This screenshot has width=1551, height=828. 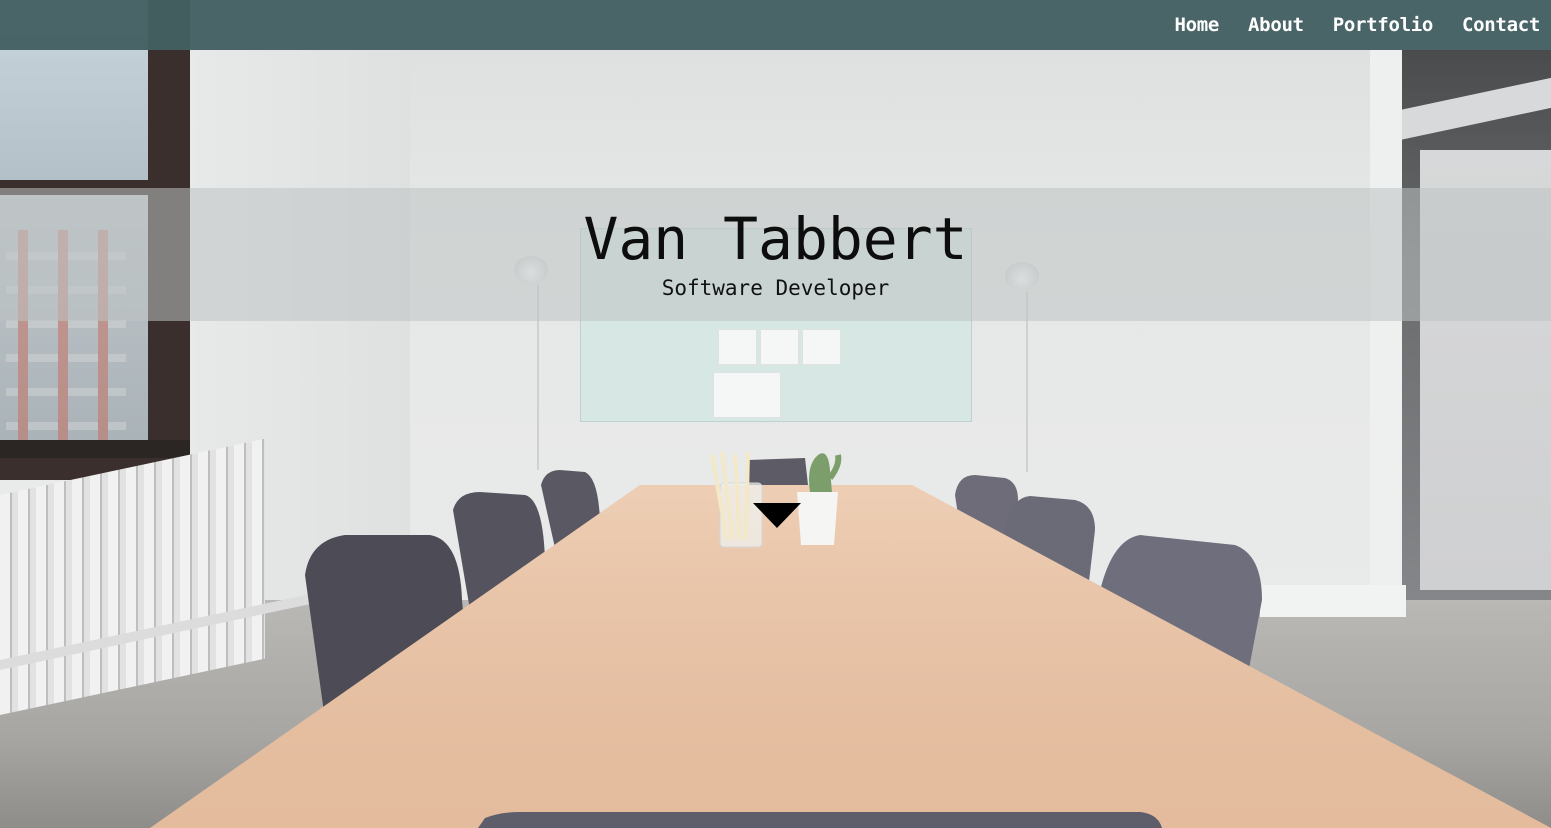 I want to click on nav-link-home: Home, so click(x=1196, y=25).